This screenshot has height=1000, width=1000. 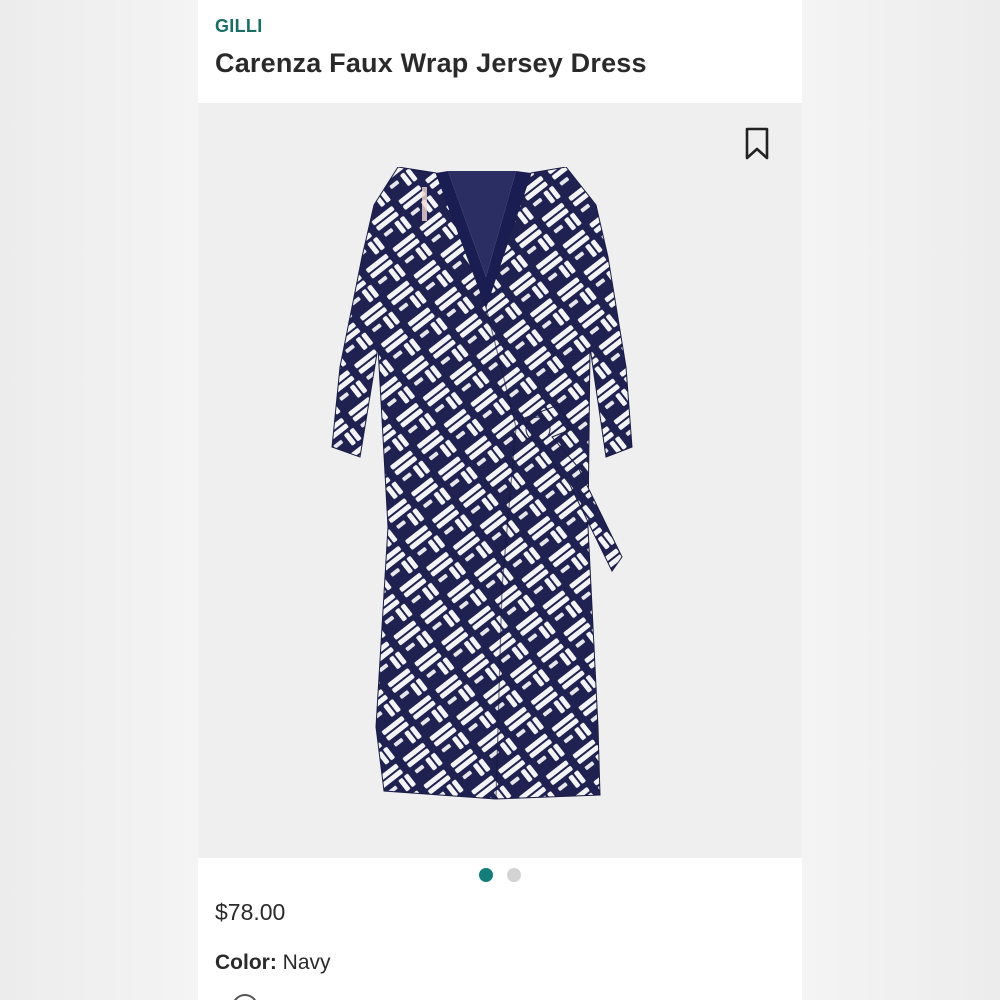 What do you see at coordinates (306, 962) in the screenshot?
I see `color-value: Navy` at bounding box center [306, 962].